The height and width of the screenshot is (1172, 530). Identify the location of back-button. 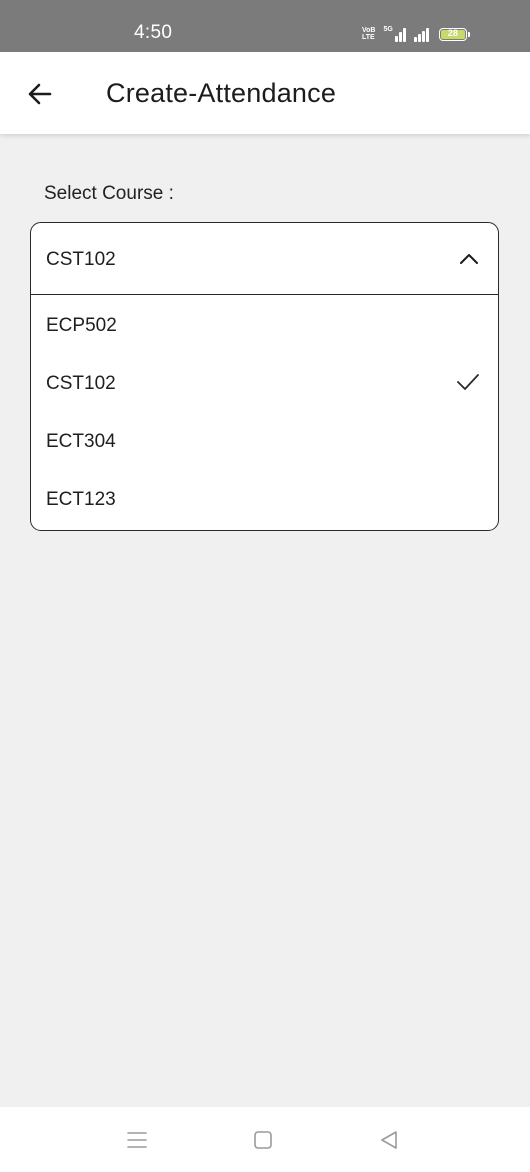
(40, 94).